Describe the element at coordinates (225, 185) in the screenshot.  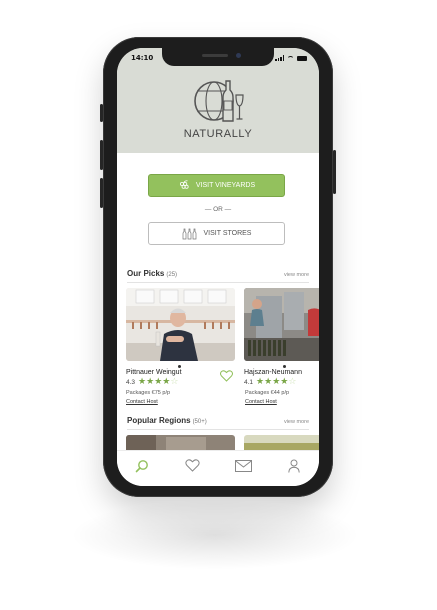
I see `visit-vineyards-label: VISIT VINEYARDS` at that location.